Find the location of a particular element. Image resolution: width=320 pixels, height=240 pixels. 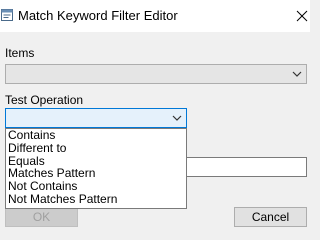

editor-app-icon is located at coordinates (7, 15).